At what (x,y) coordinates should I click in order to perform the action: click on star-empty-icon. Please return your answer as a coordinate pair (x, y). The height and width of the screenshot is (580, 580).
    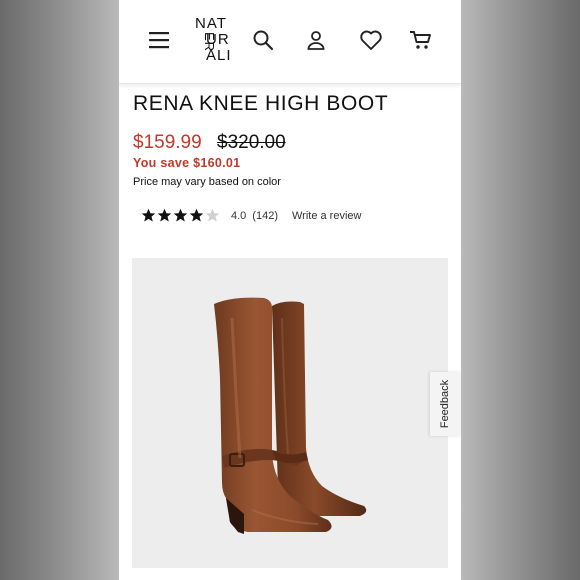
    Looking at the image, I should click on (212, 215).